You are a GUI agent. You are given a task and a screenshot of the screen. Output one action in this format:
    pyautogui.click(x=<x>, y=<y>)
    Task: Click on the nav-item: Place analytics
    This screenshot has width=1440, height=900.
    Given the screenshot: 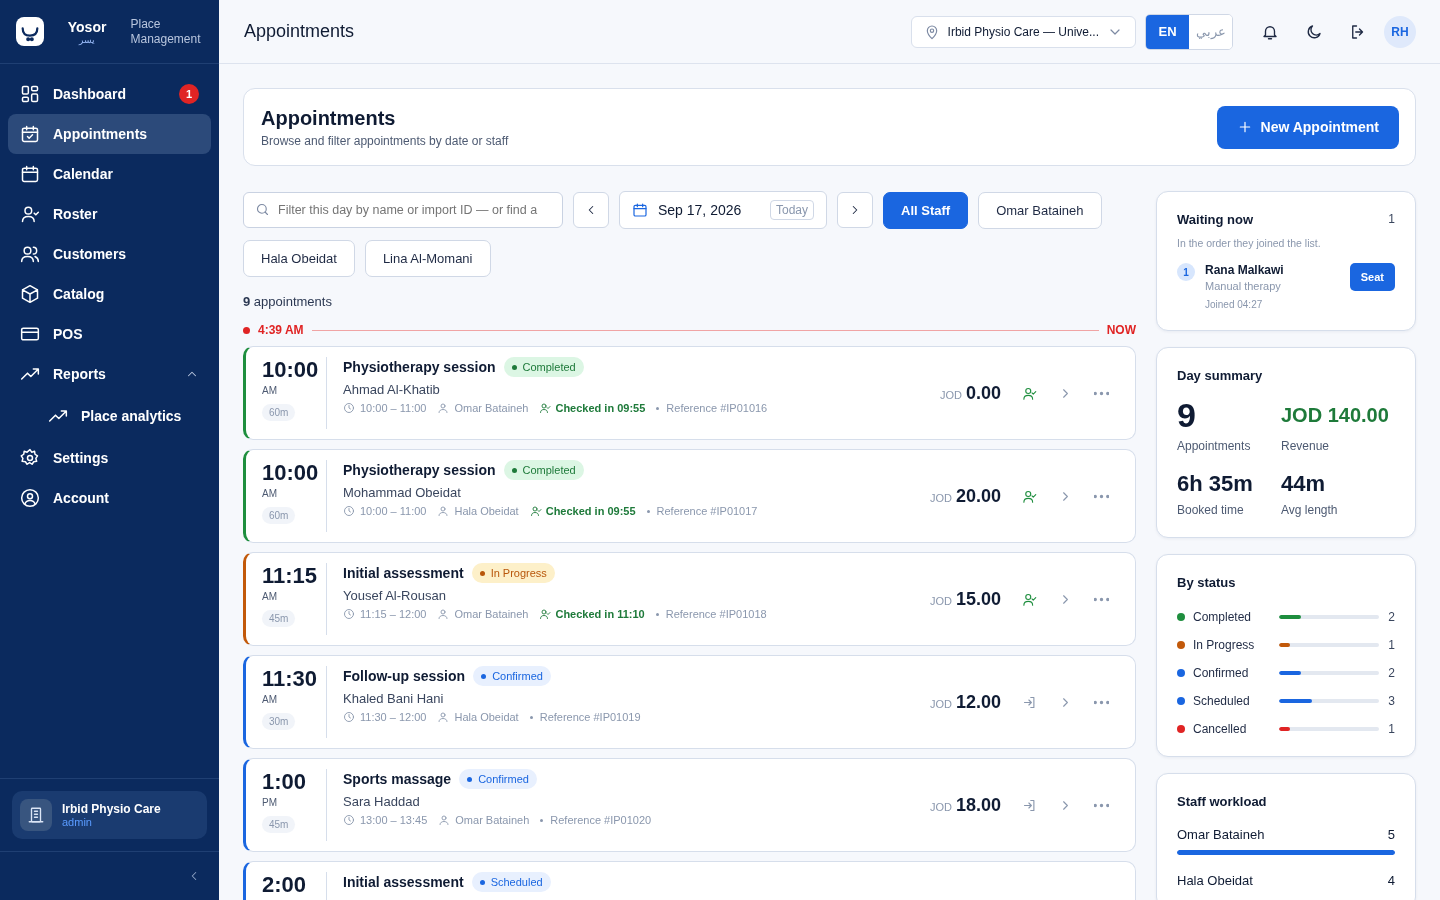 What is the action you would take?
    pyautogui.click(x=109, y=416)
    